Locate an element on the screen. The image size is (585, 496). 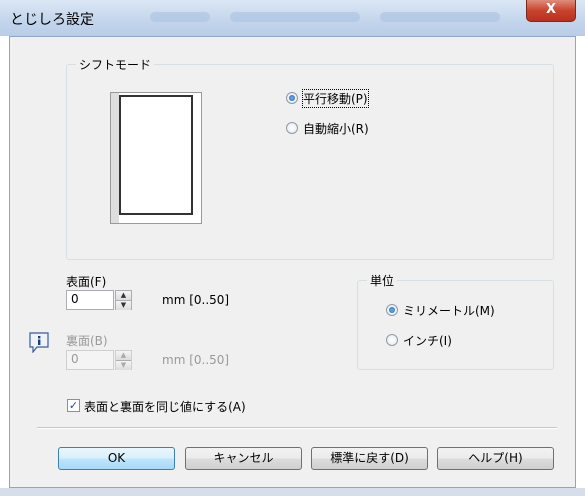
ok-button: OK is located at coordinates (116, 458).